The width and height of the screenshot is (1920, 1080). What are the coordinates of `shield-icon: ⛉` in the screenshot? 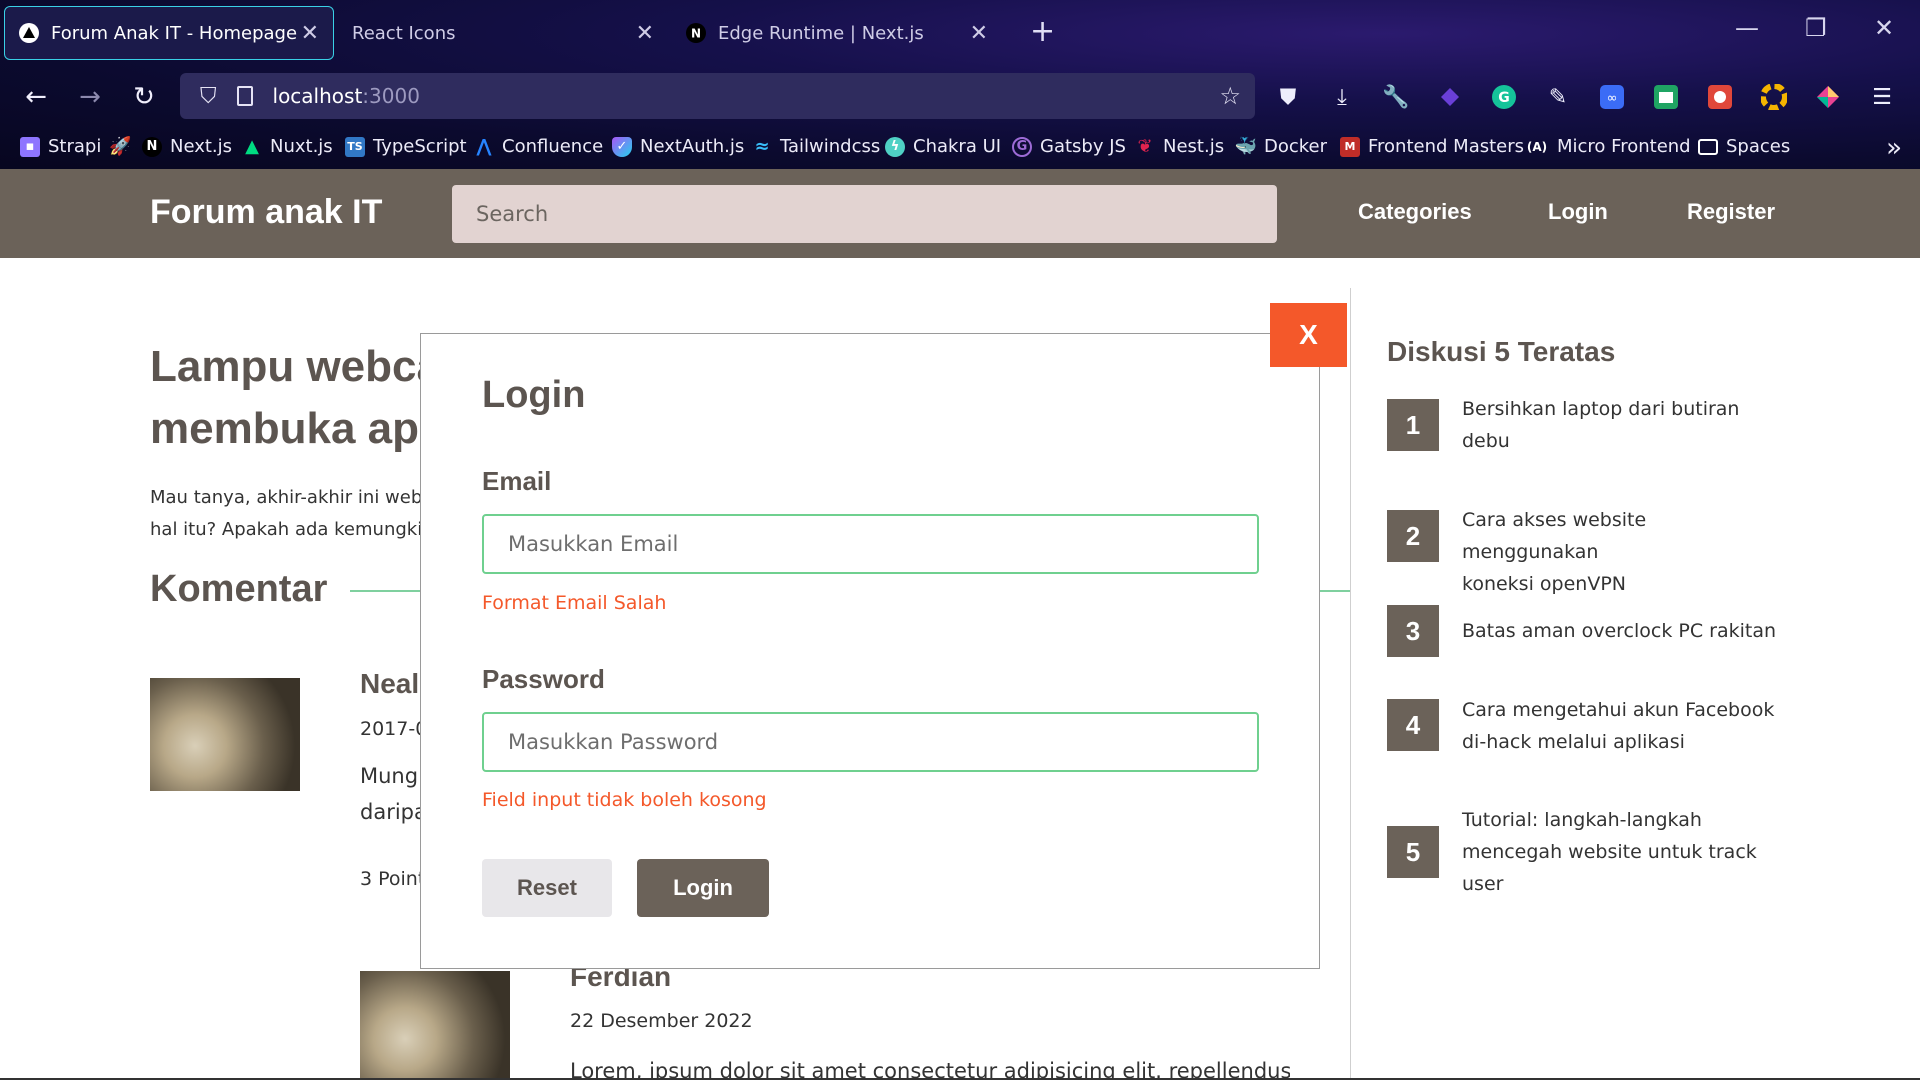 It's located at (208, 96).